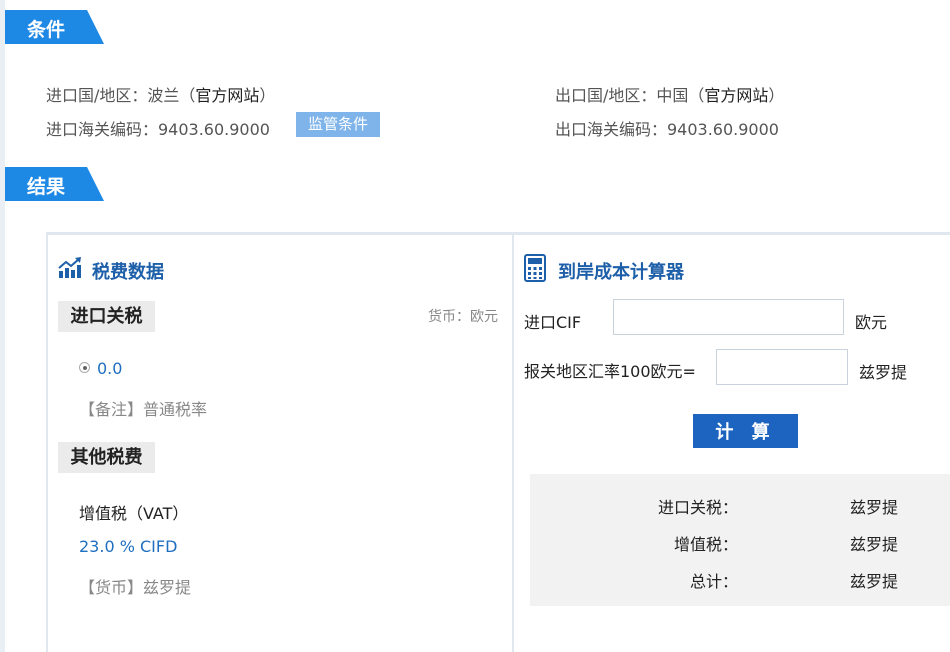 The height and width of the screenshot is (652, 950). What do you see at coordinates (143, 409) in the screenshot?
I see `duty-remark: 【备注】普通税率` at bounding box center [143, 409].